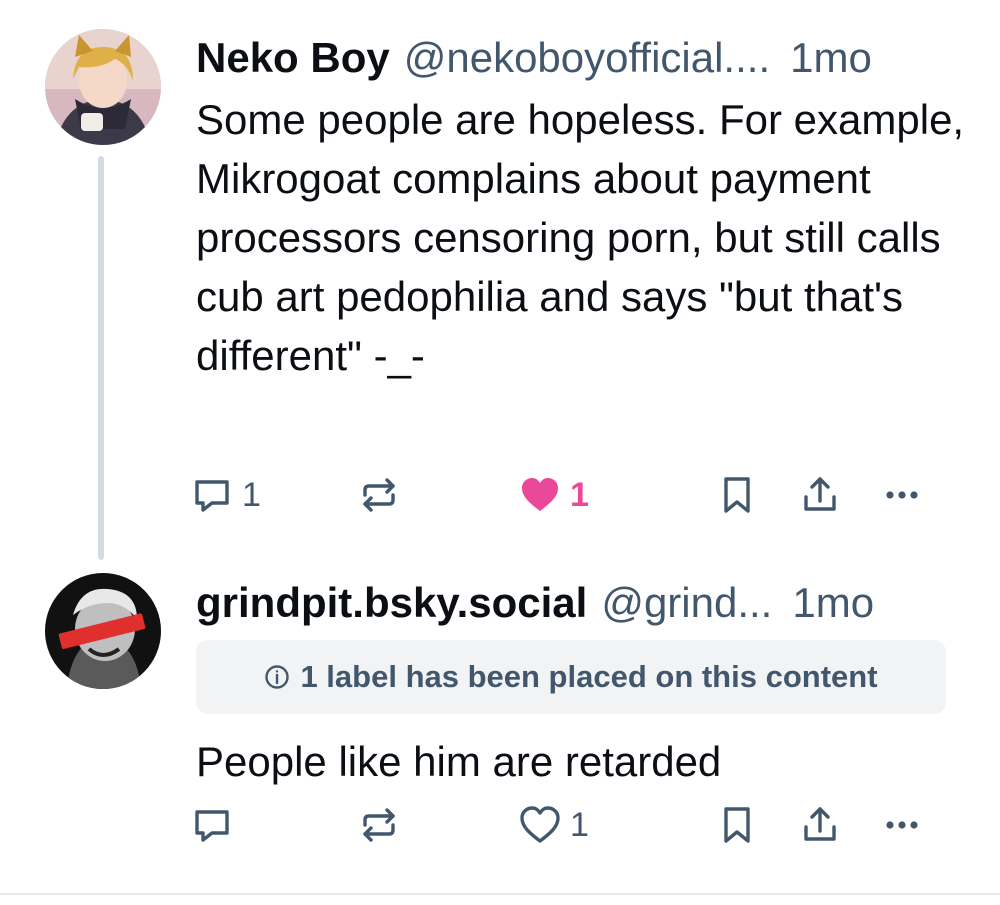  I want to click on divider, so click(500, 894).